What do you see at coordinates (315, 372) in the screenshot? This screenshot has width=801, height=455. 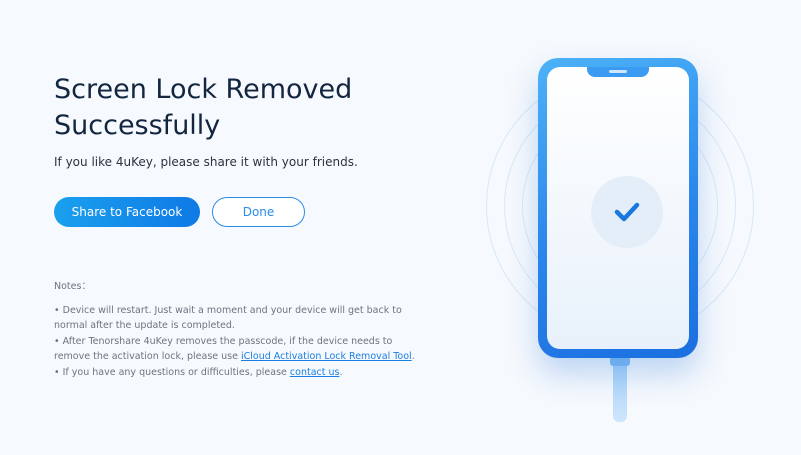 I see `contact-us-link: contact us` at bounding box center [315, 372].